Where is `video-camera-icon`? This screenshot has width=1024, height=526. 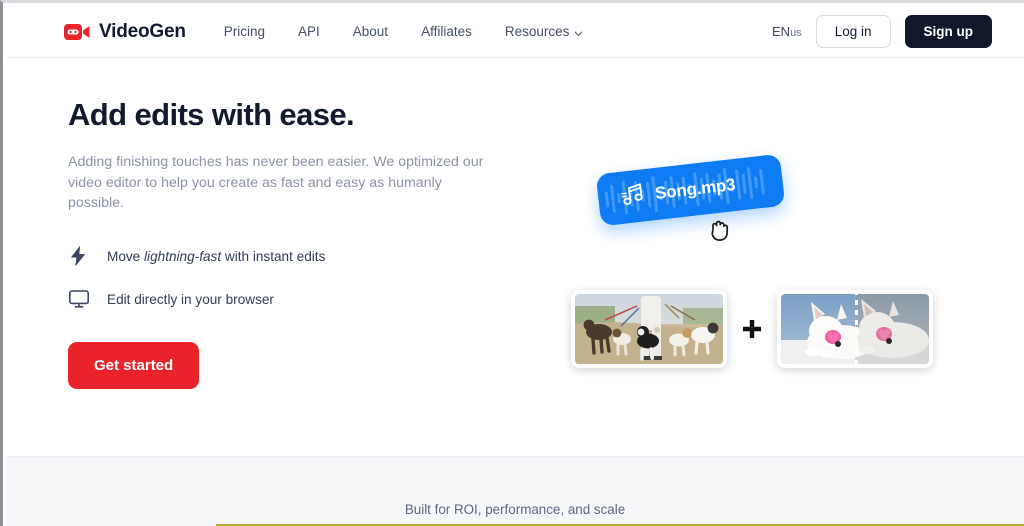 video-camera-icon is located at coordinates (77, 32).